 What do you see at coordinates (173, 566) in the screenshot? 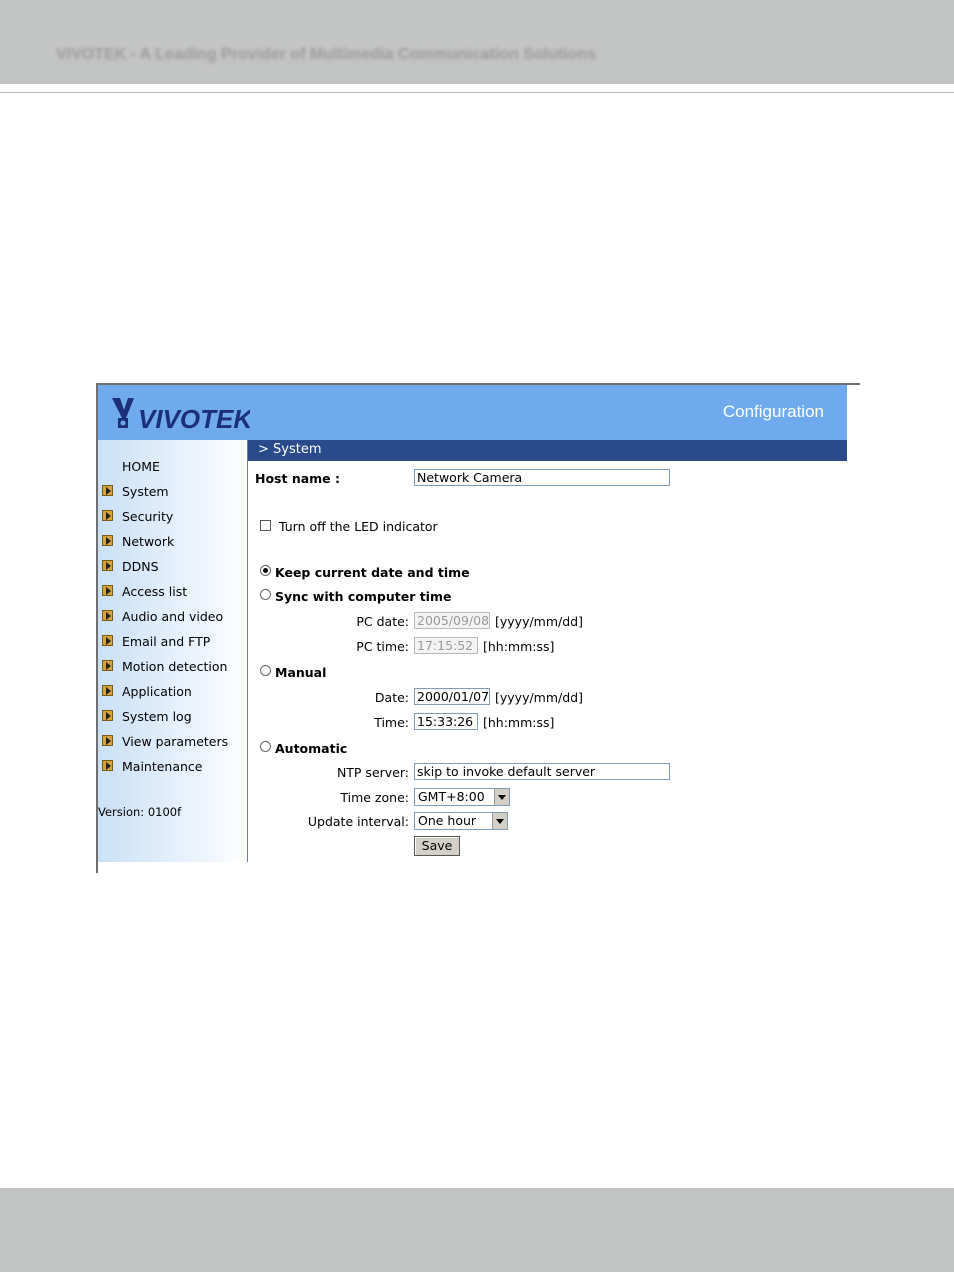
I see `sidebar-item-ddns: DDNS` at bounding box center [173, 566].